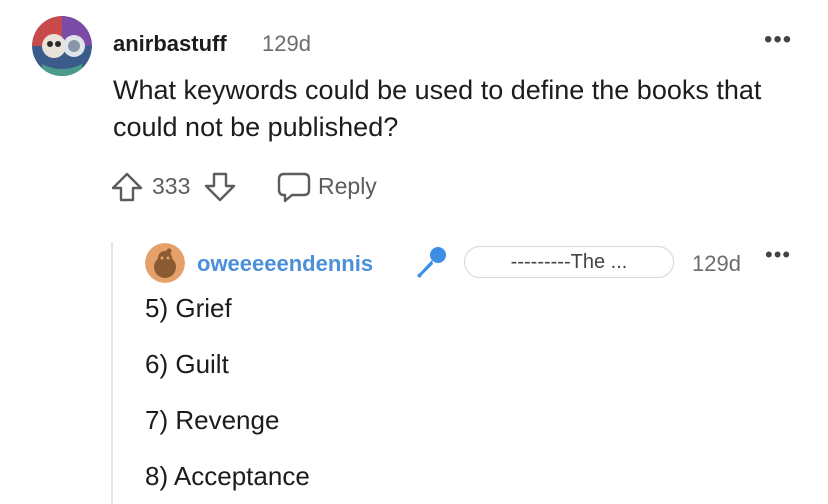 The image size is (828, 504). What do you see at coordinates (212, 420) in the screenshot?
I see `reply-line: 7) Revenge` at bounding box center [212, 420].